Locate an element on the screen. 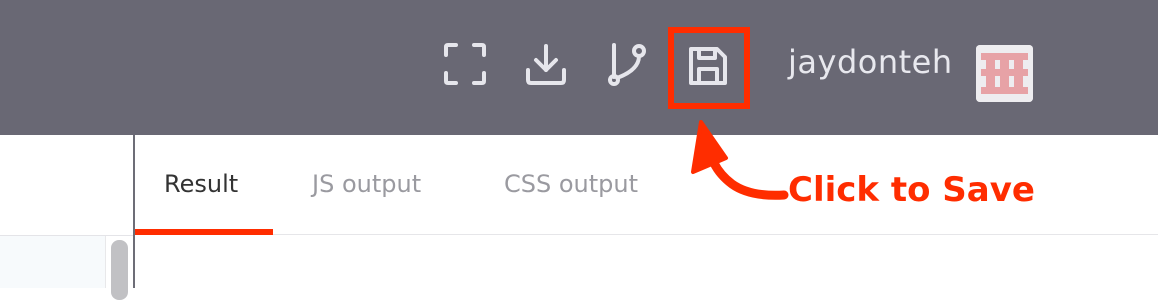 The image size is (1158, 300). download-icon is located at coordinates (546, 64).